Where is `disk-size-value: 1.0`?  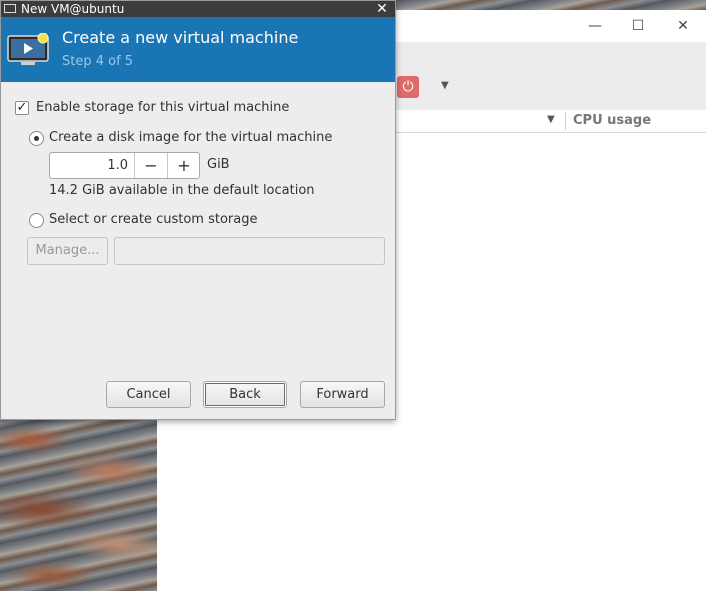 disk-size-value: 1.0 is located at coordinates (89, 165).